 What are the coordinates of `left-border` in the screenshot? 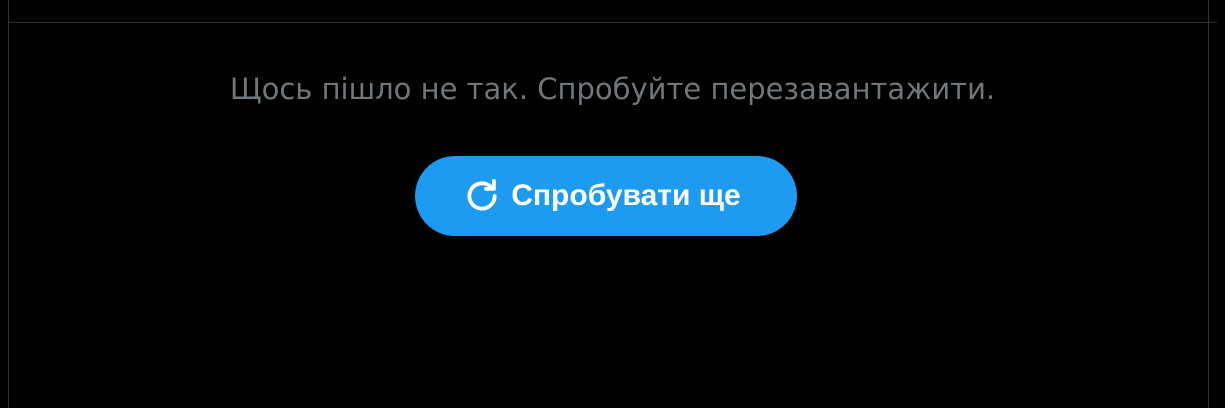 It's located at (8, 204).